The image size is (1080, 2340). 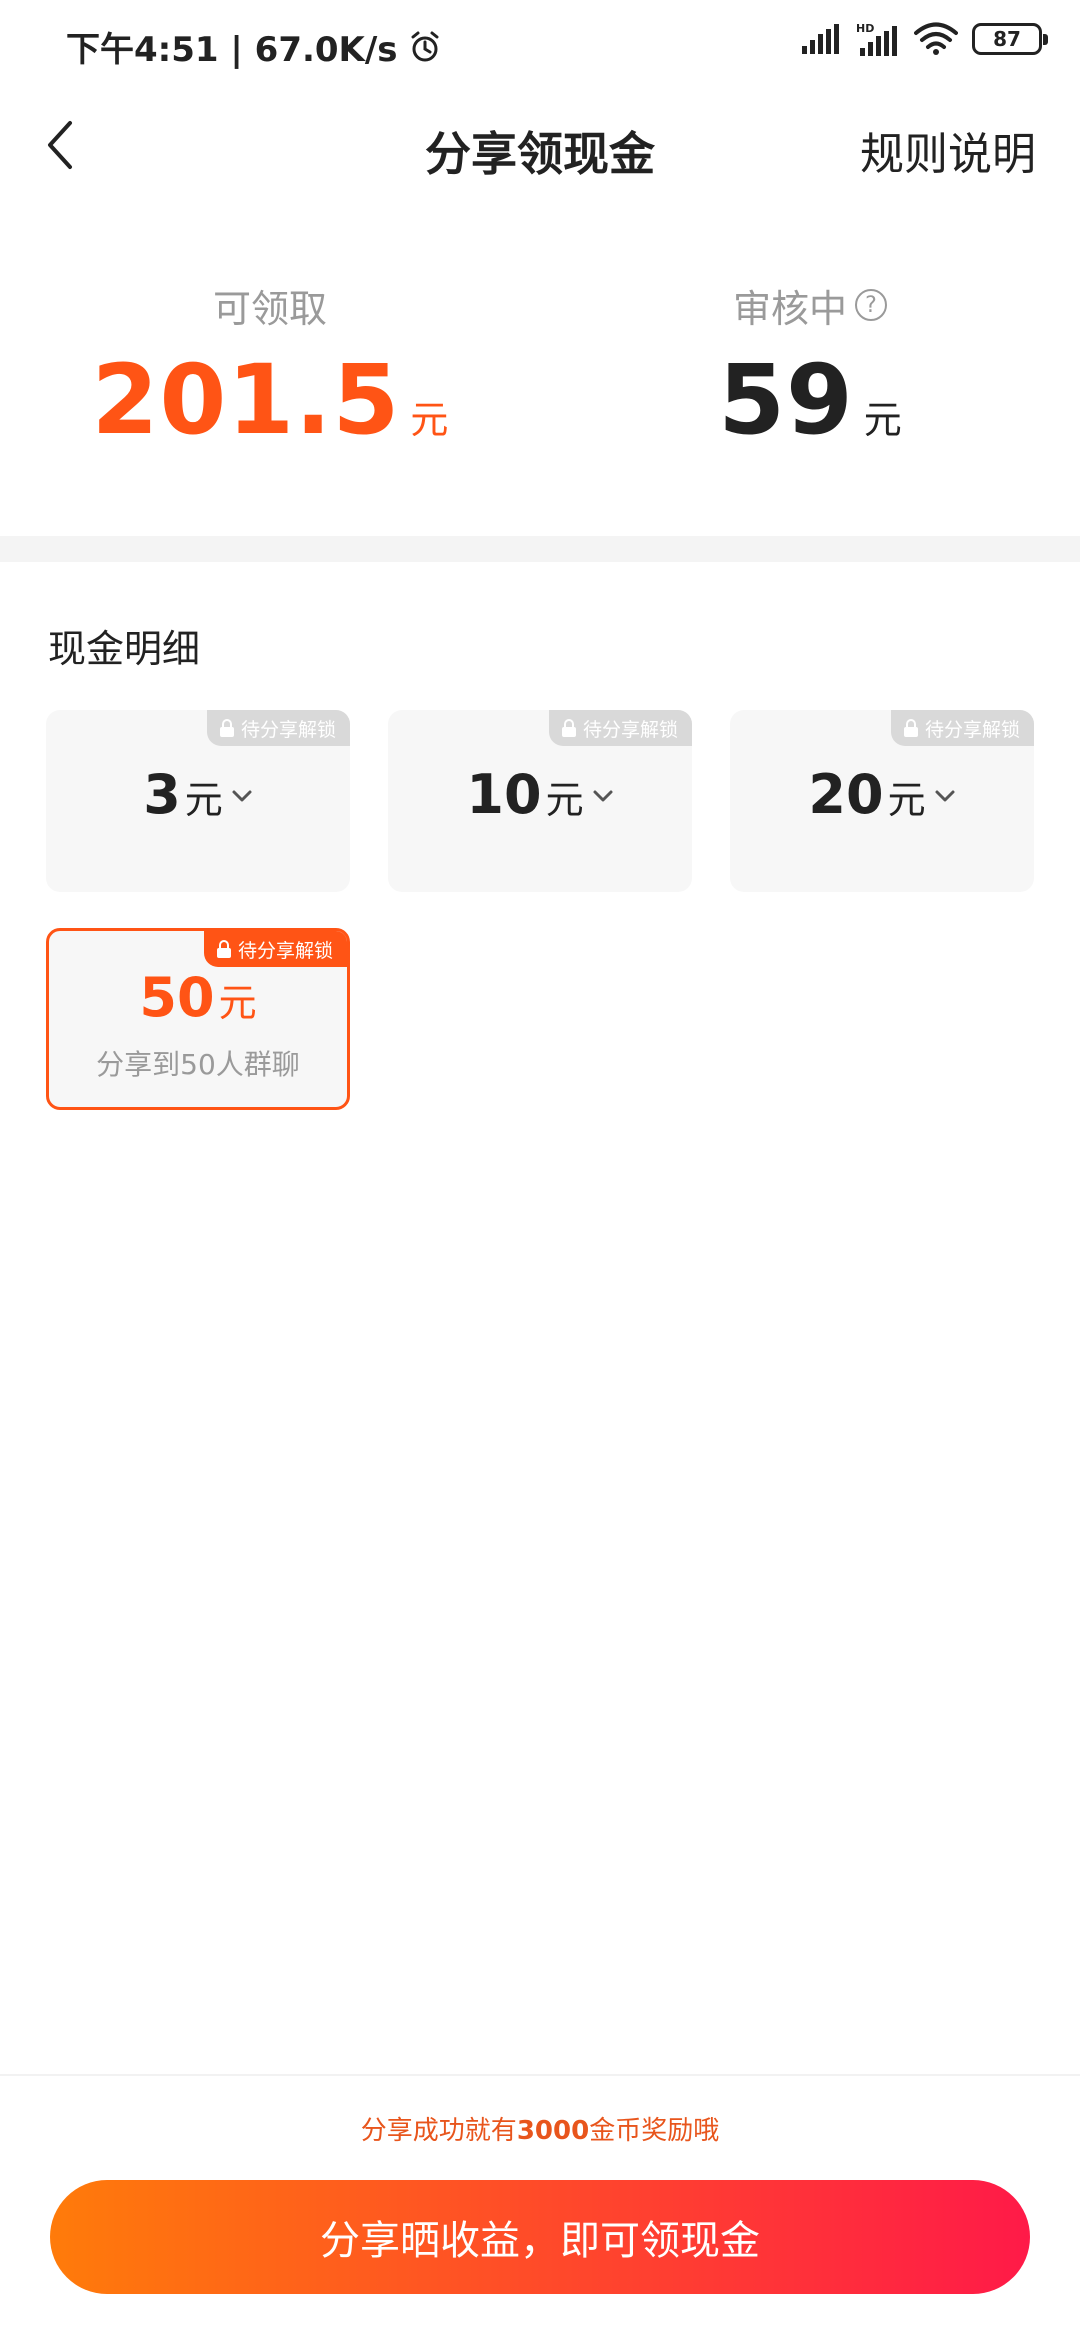 I want to click on reward-hint: 分享成功就有3000金币奖励哦, so click(x=540, y=2128).